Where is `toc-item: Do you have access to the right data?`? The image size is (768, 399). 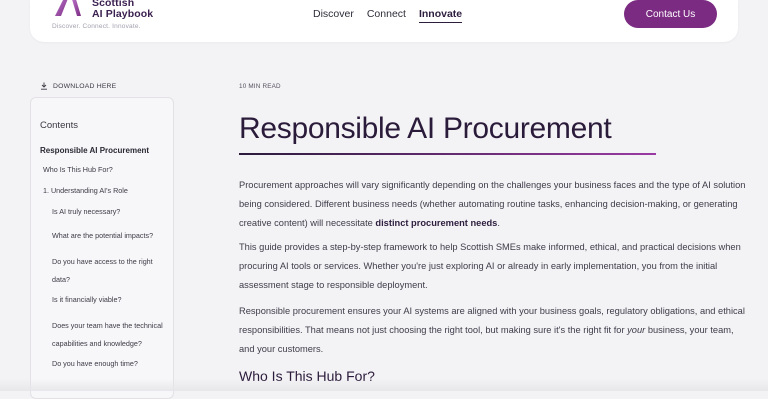 toc-item: Do you have access to the right data? is located at coordinates (111, 271).